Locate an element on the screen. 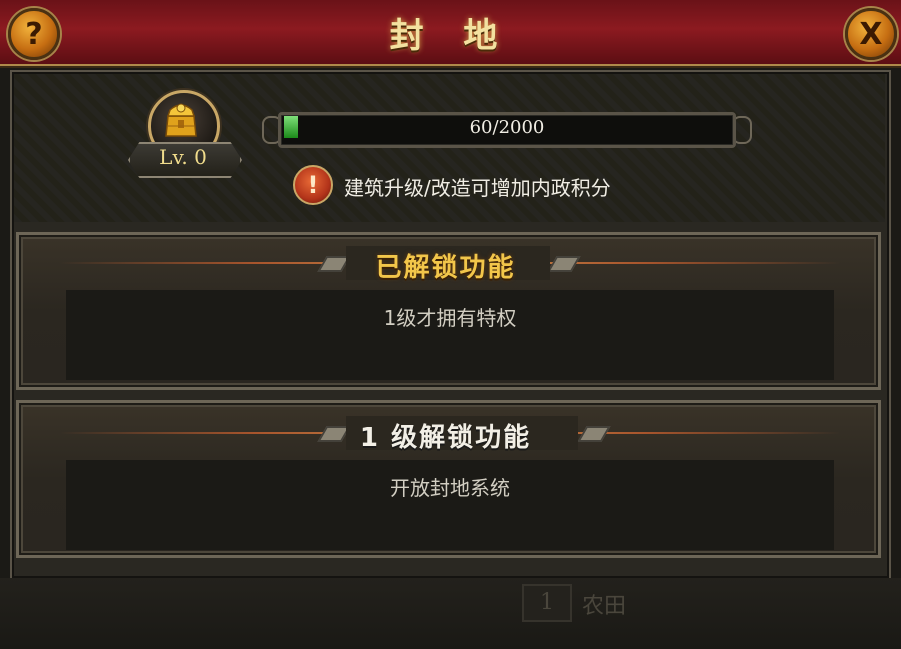  question-icon: ? is located at coordinates (34, 34).